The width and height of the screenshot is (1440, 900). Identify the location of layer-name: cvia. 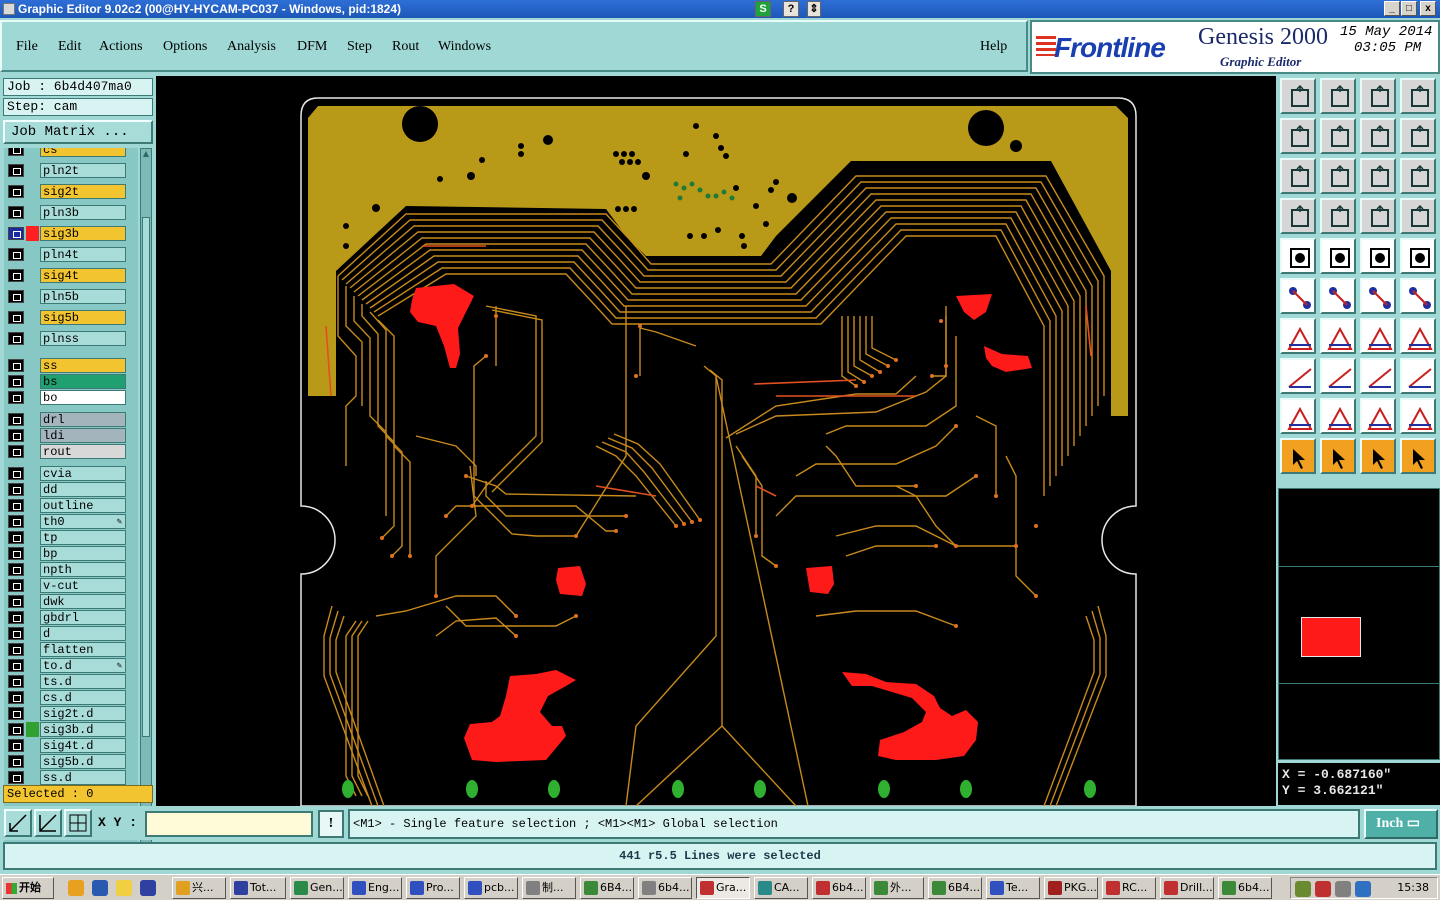
(83, 473).